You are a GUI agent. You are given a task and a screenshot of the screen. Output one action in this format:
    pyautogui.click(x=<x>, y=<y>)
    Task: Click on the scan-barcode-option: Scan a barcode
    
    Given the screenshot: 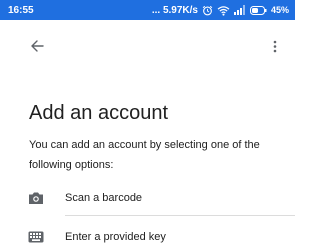 What is the action you would take?
    pyautogui.click(x=147, y=198)
    